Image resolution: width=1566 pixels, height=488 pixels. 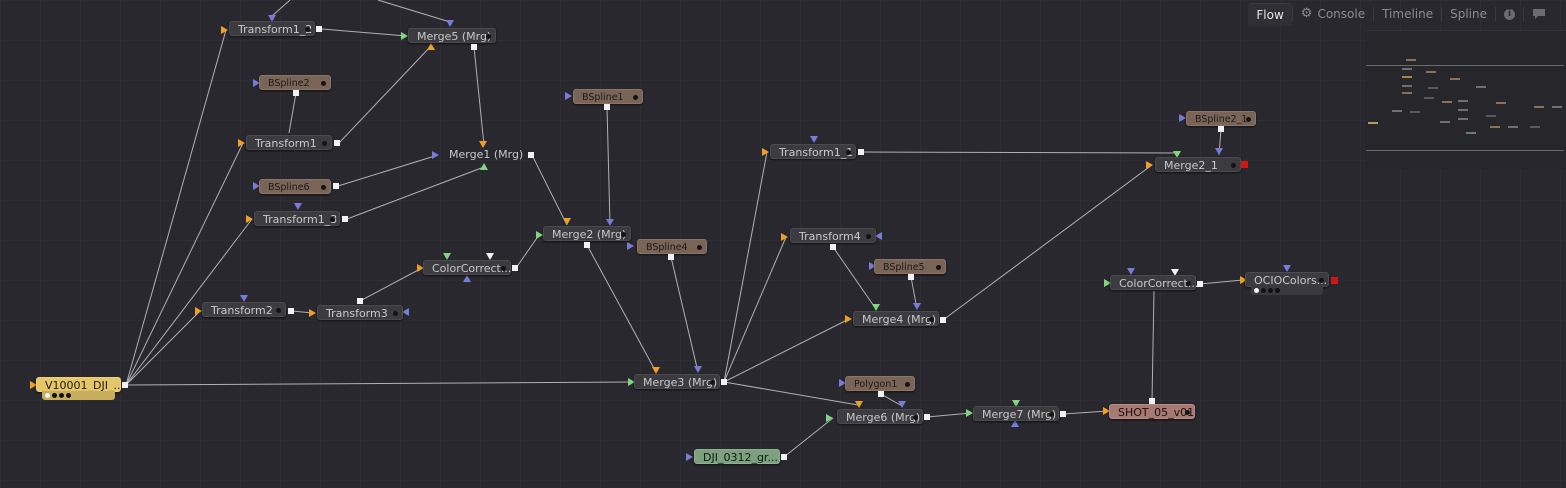 I want to click on node-label: BSpline2, so click(x=289, y=83).